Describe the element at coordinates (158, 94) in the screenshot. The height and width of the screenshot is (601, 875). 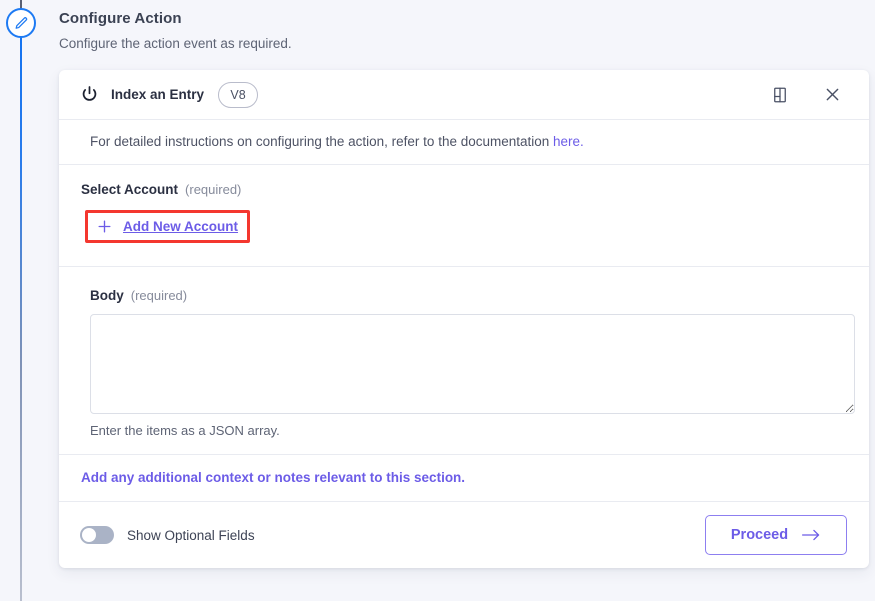
I see `card-title: Index an Entry` at that location.